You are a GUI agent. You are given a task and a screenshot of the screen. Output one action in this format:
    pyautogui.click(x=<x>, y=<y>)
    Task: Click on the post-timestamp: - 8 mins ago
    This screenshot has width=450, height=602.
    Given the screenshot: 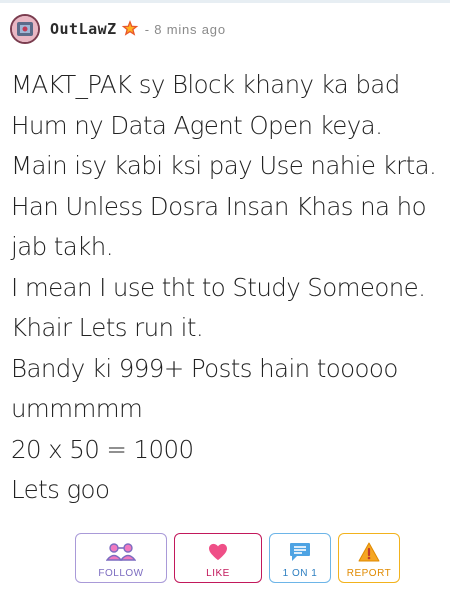 What is the action you would take?
    pyautogui.click(x=185, y=29)
    